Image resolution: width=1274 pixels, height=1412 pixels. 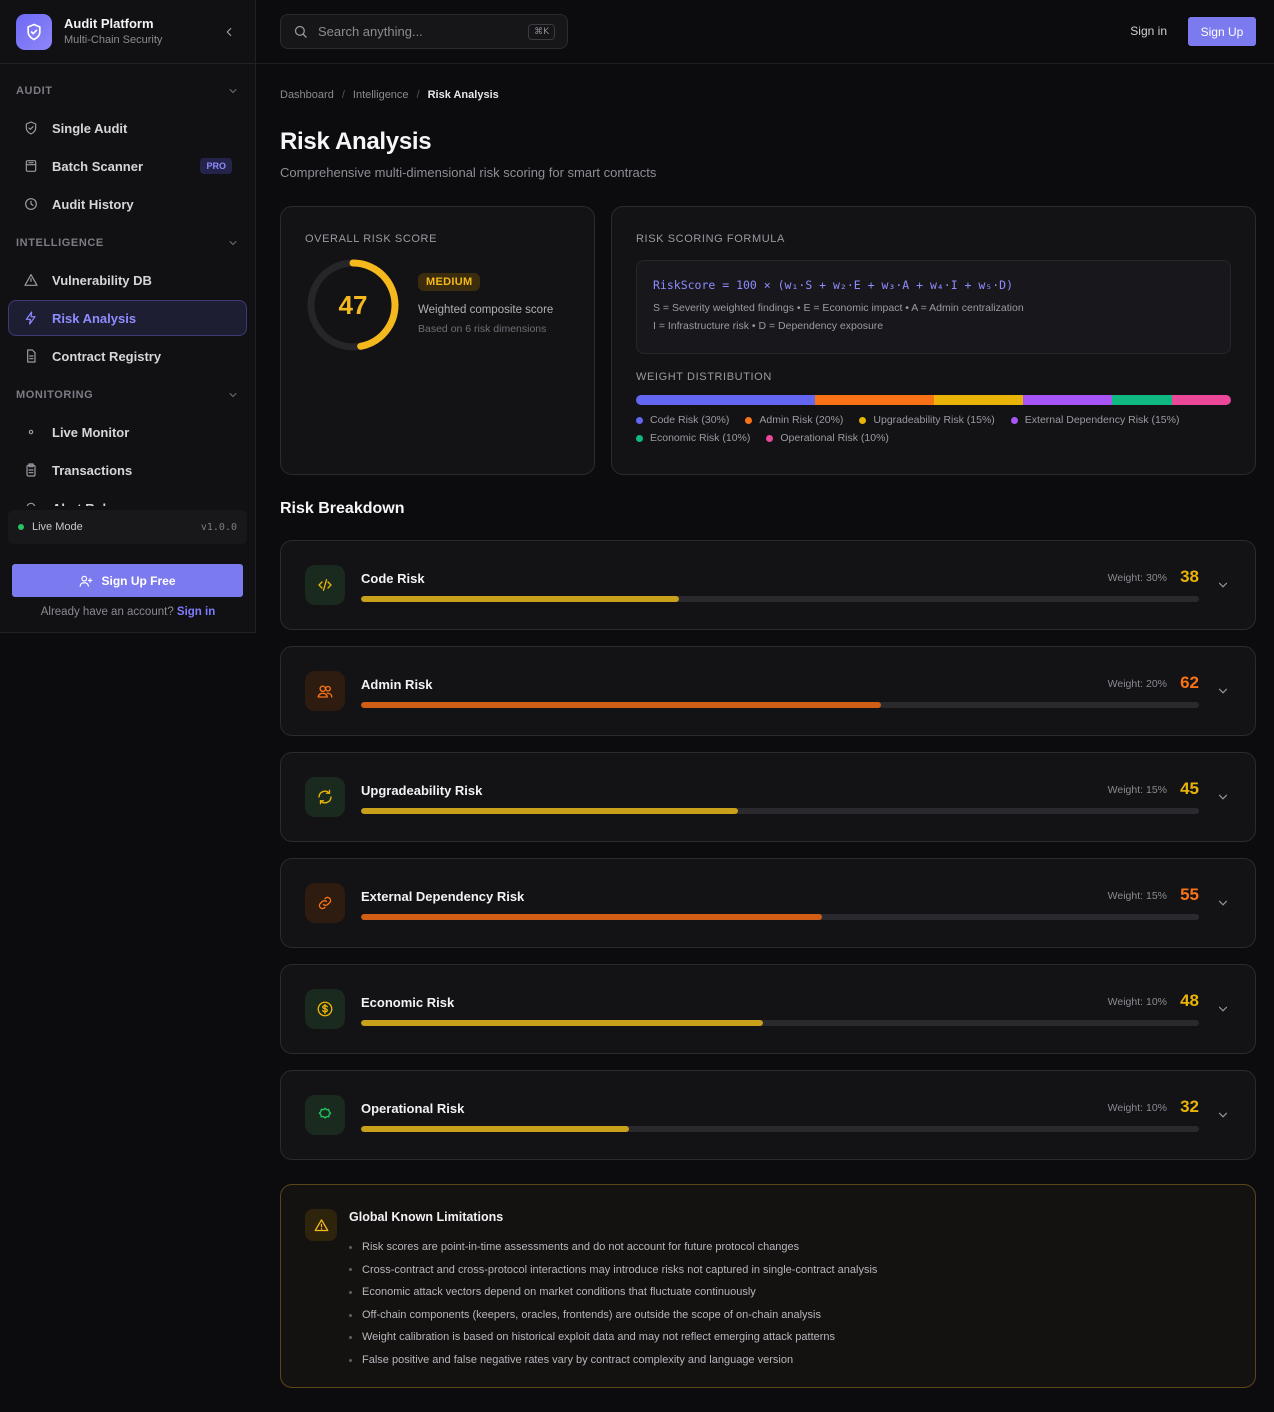 What do you see at coordinates (356, 141) in the screenshot?
I see `page-title: Risk Analysis` at bounding box center [356, 141].